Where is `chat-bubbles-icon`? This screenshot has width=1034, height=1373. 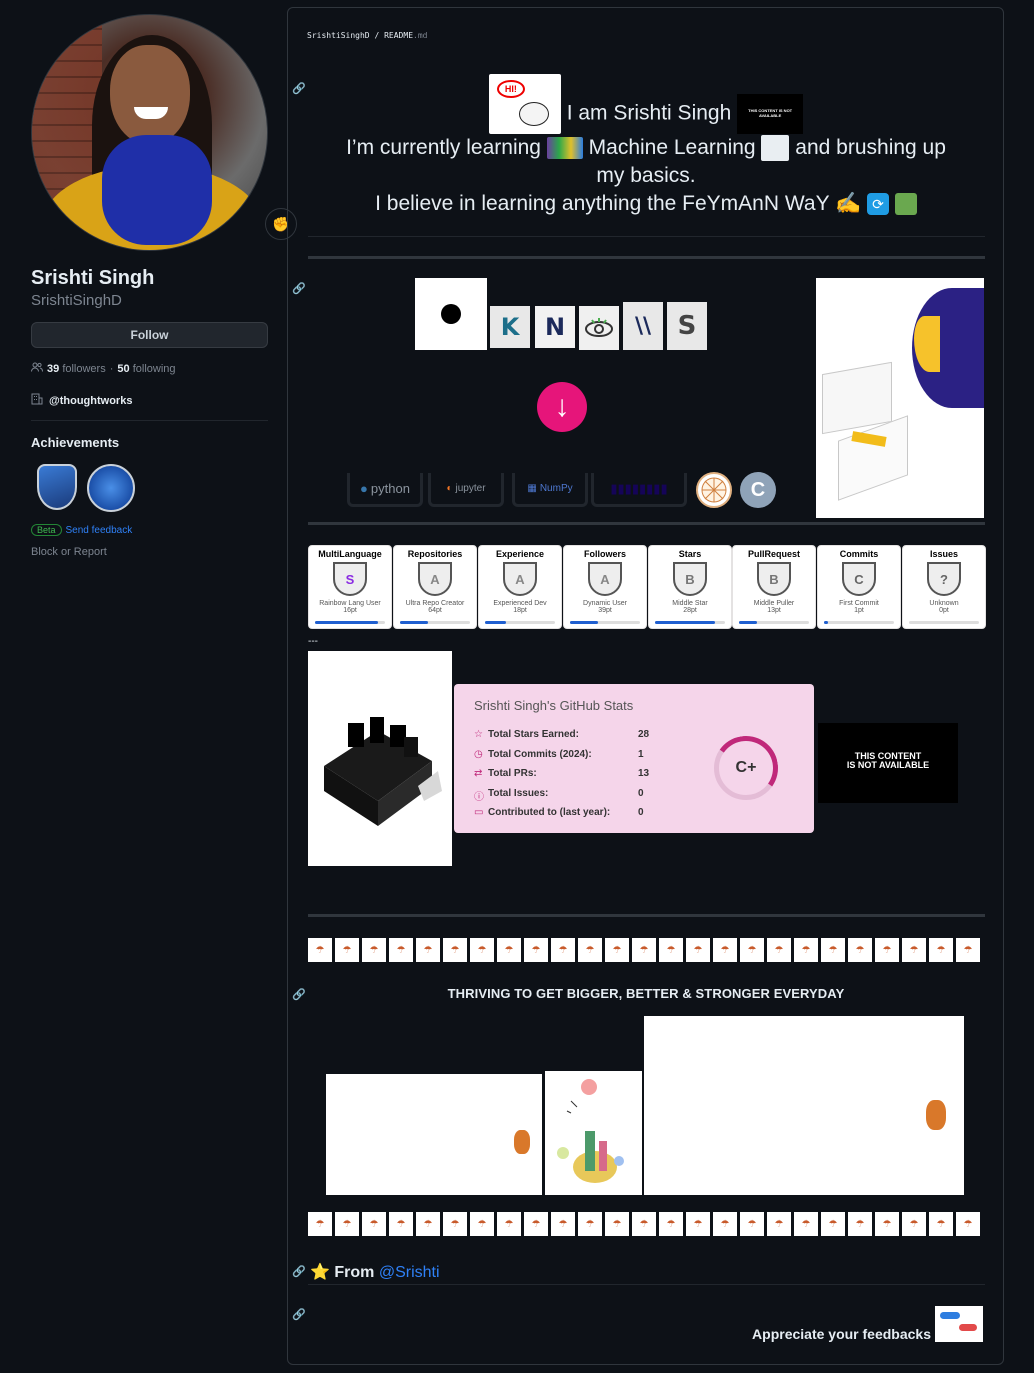 chat-bubbles-icon is located at coordinates (959, 1324).